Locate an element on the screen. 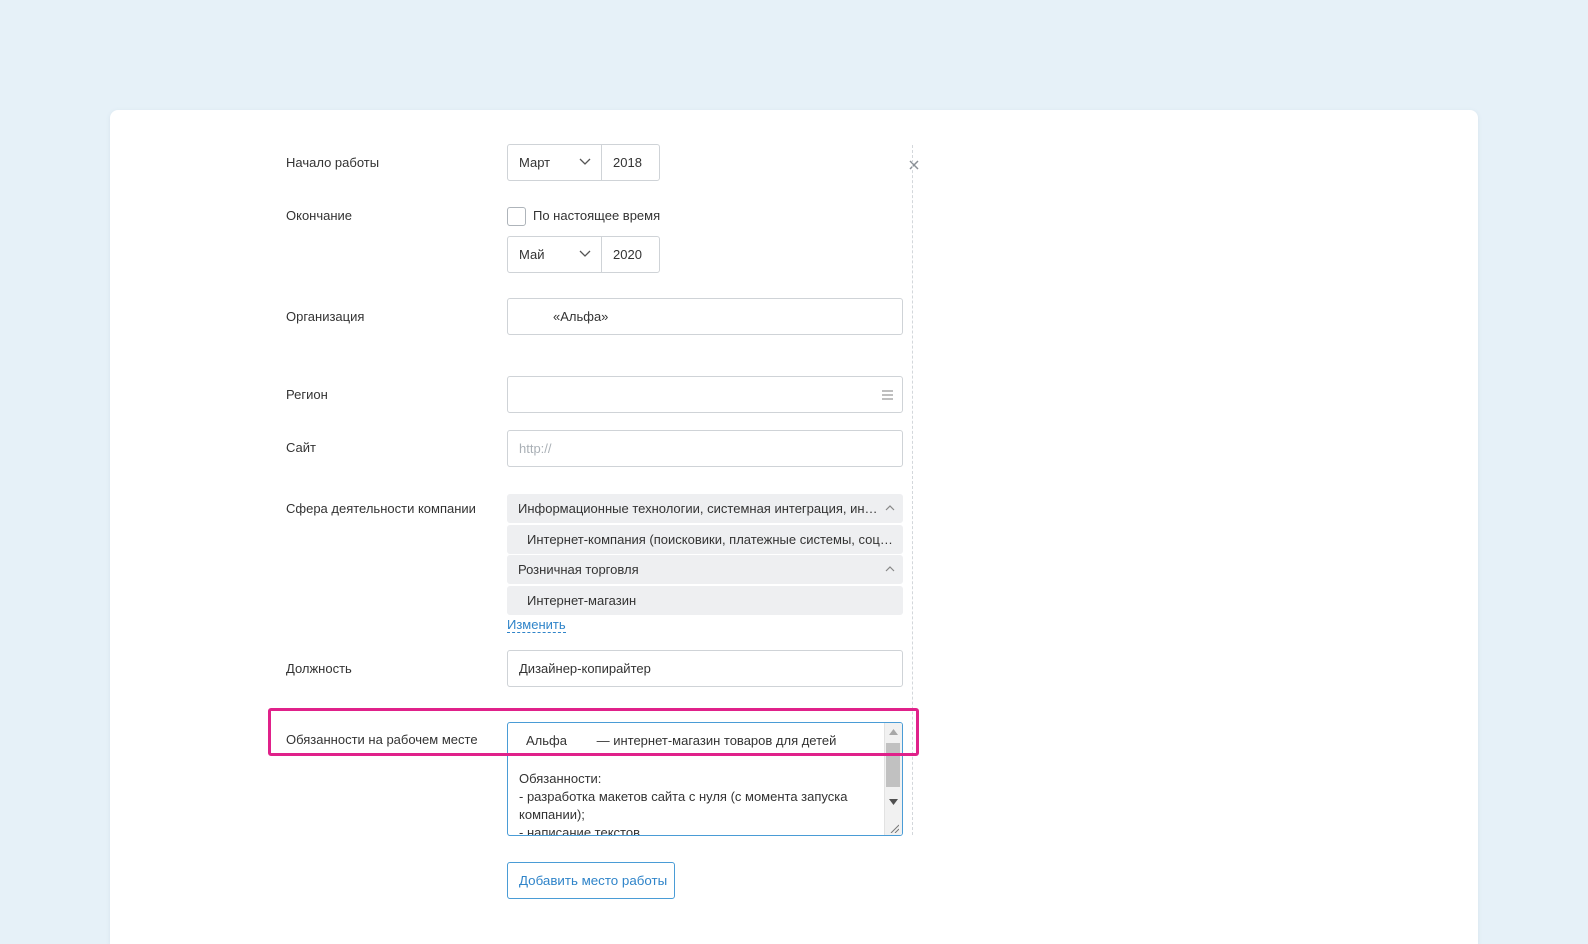  end-label: Окончание is located at coordinates (319, 215).